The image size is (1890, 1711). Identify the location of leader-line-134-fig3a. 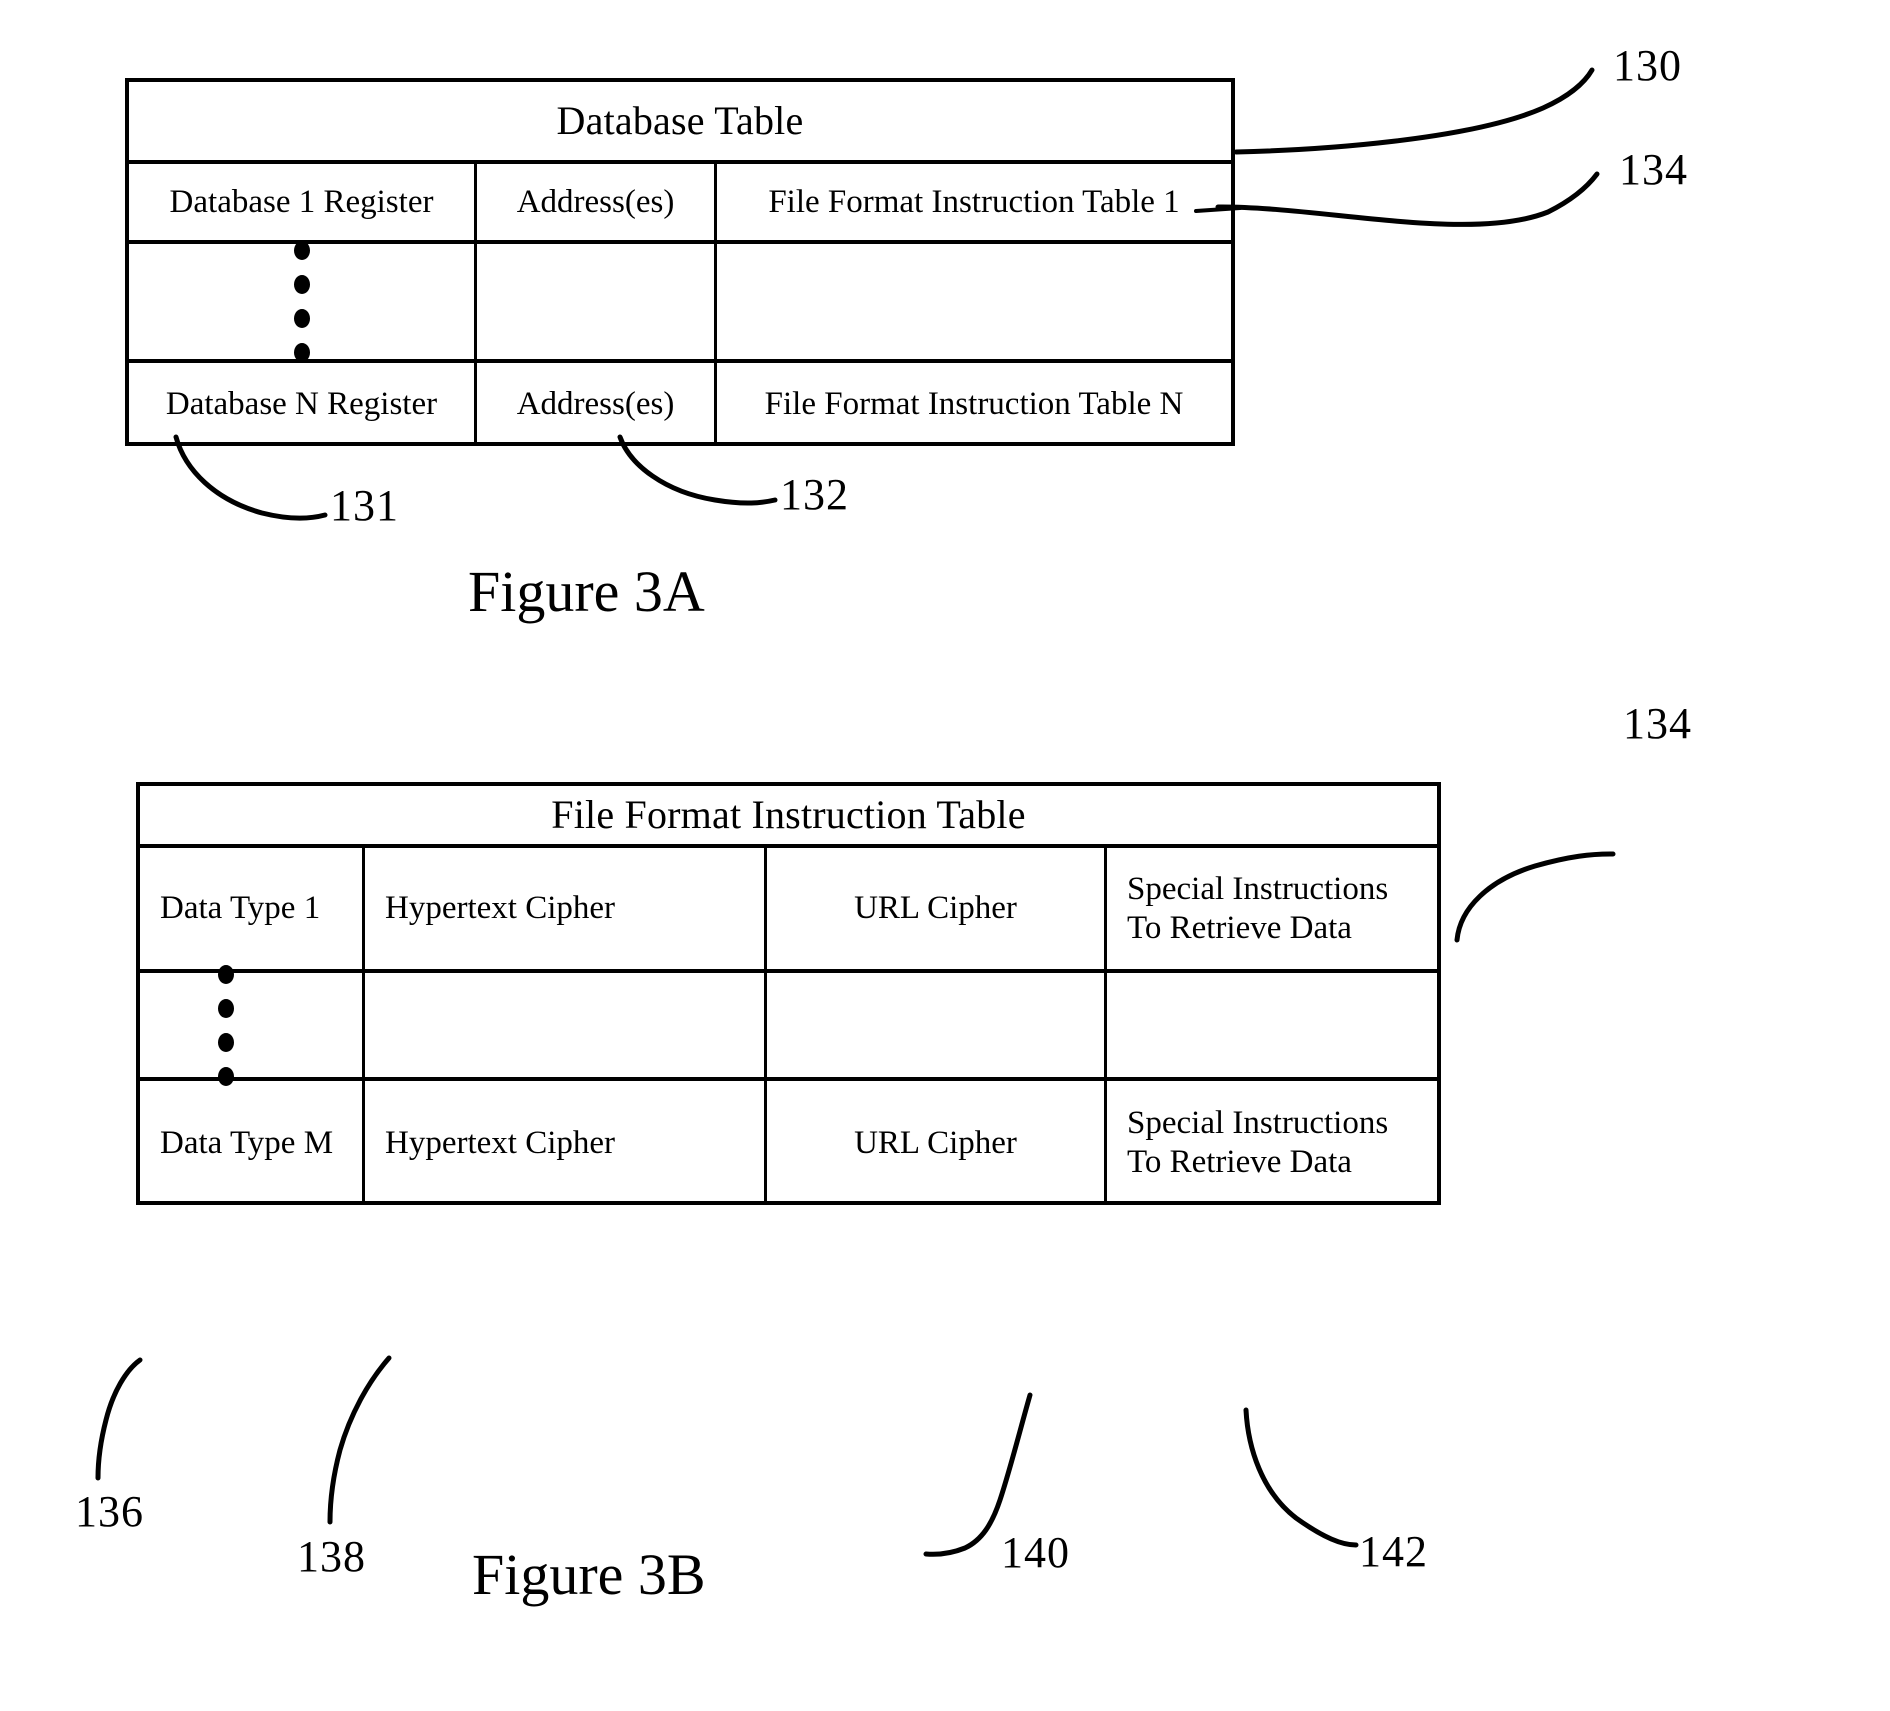
(1407, 199).